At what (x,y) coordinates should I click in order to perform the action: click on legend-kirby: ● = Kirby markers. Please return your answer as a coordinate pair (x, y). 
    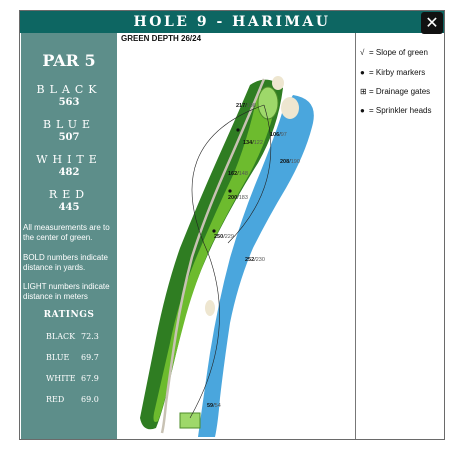
    Looking at the image, I should click on (392, 72).